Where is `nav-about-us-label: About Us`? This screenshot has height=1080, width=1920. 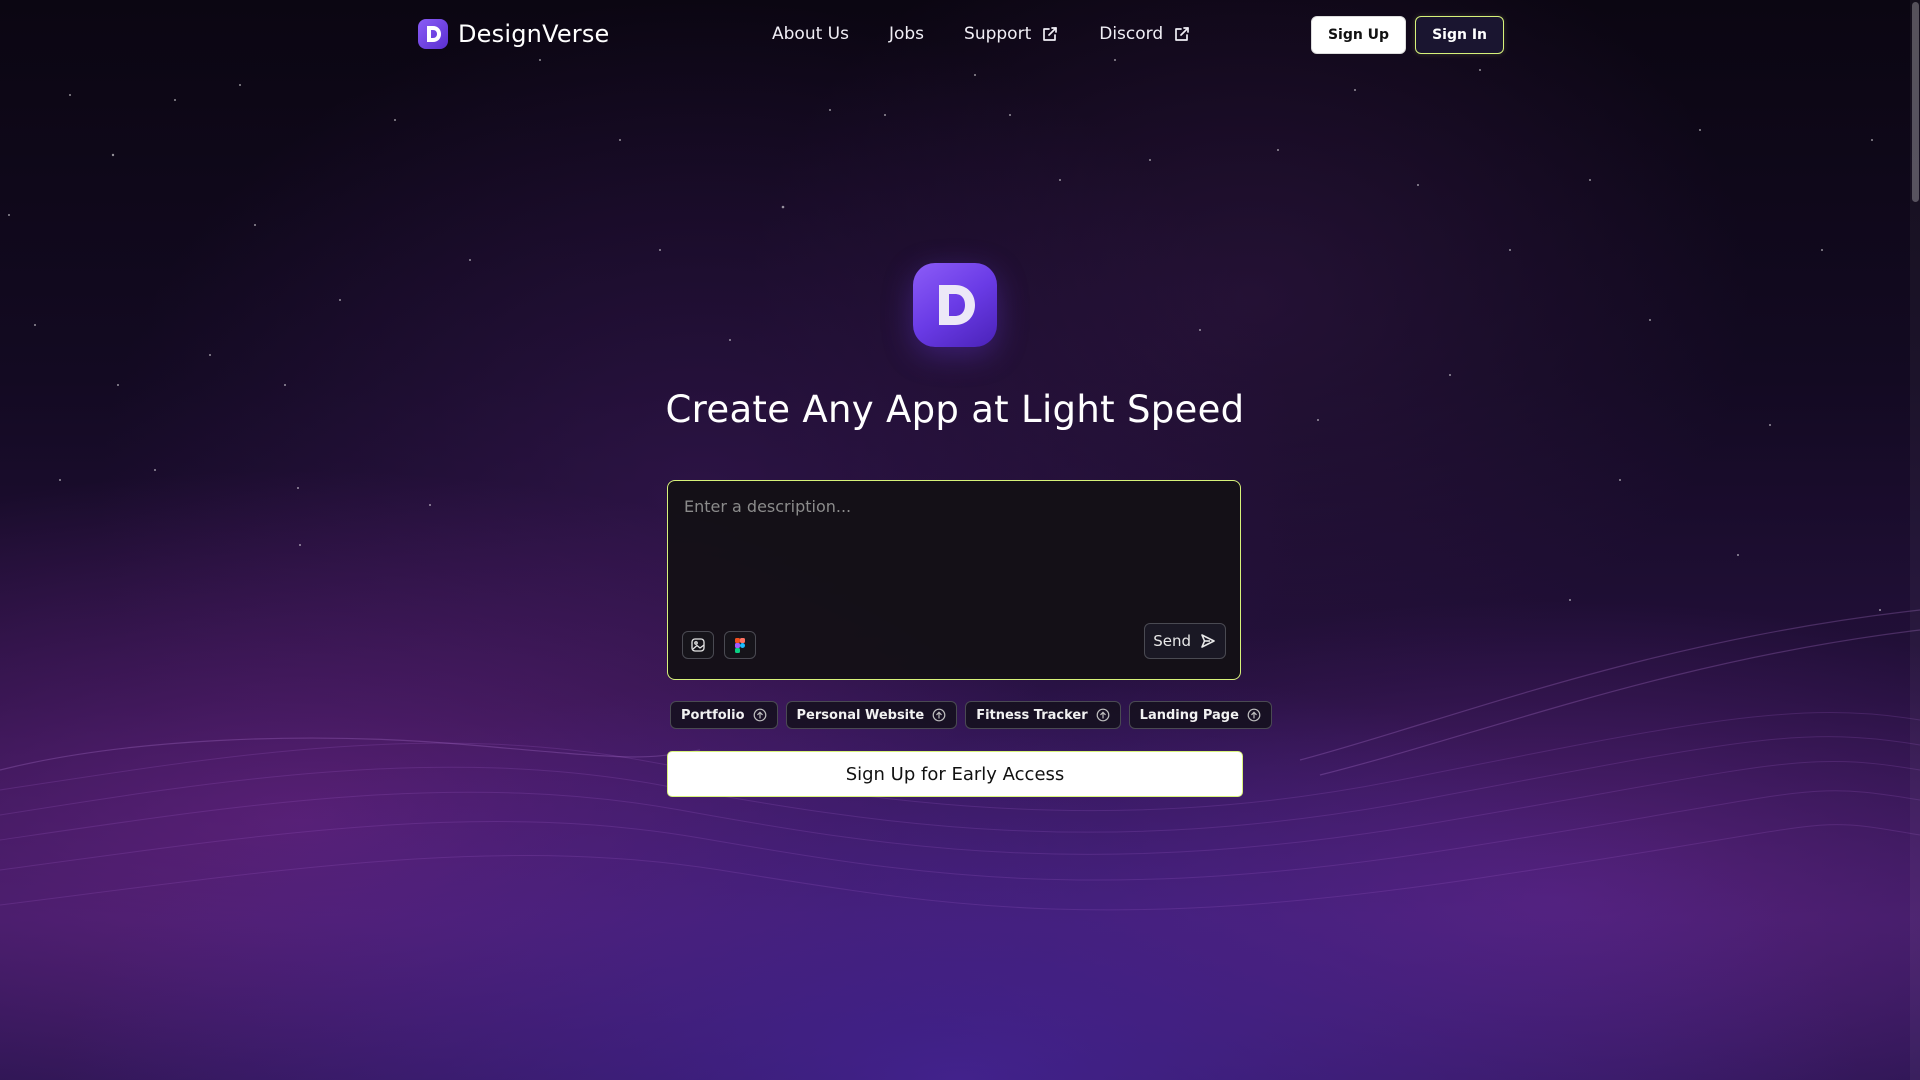
nav-about-us-label: About Us is located at coordinates (810, 34).